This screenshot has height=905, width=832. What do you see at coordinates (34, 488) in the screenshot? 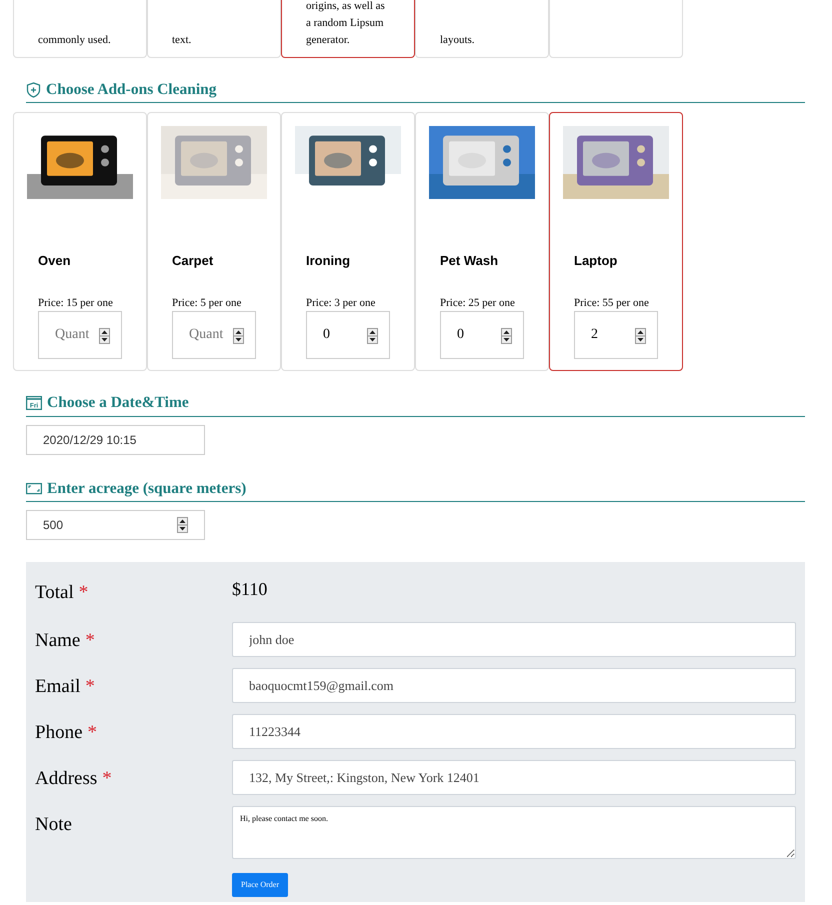
I see `area-icon` at bounding box center [34, 488].